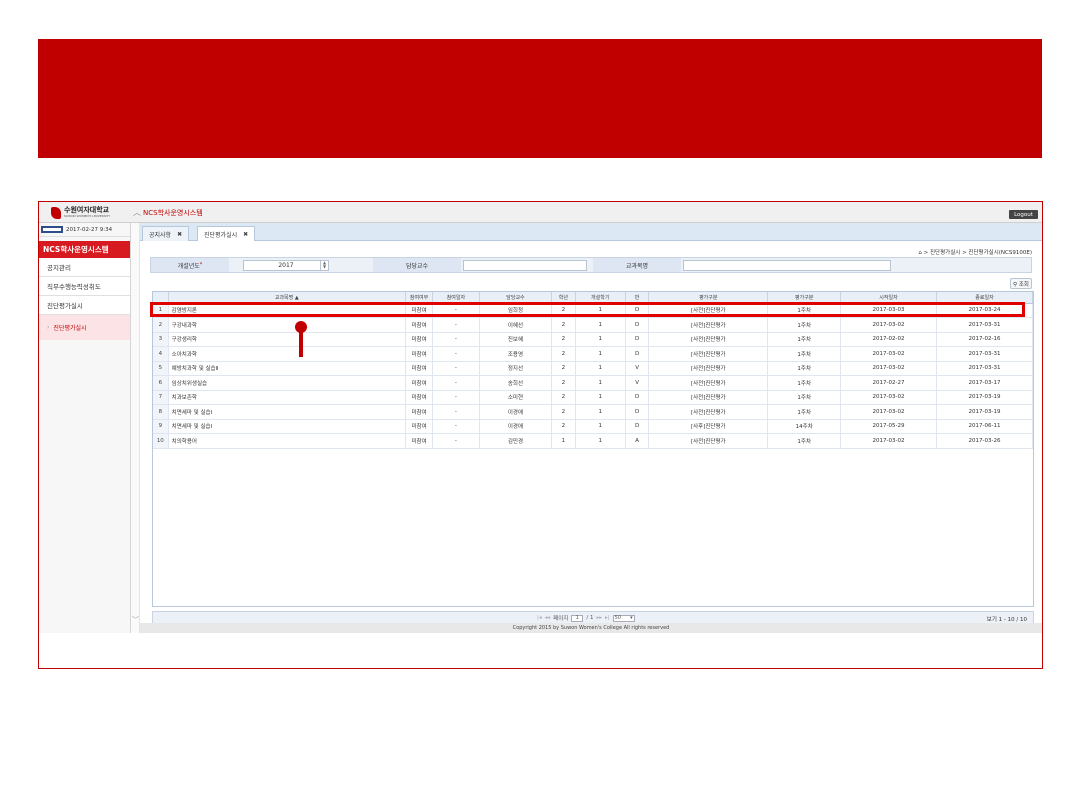  I want to click on table-cell: V, so click(637, 383).